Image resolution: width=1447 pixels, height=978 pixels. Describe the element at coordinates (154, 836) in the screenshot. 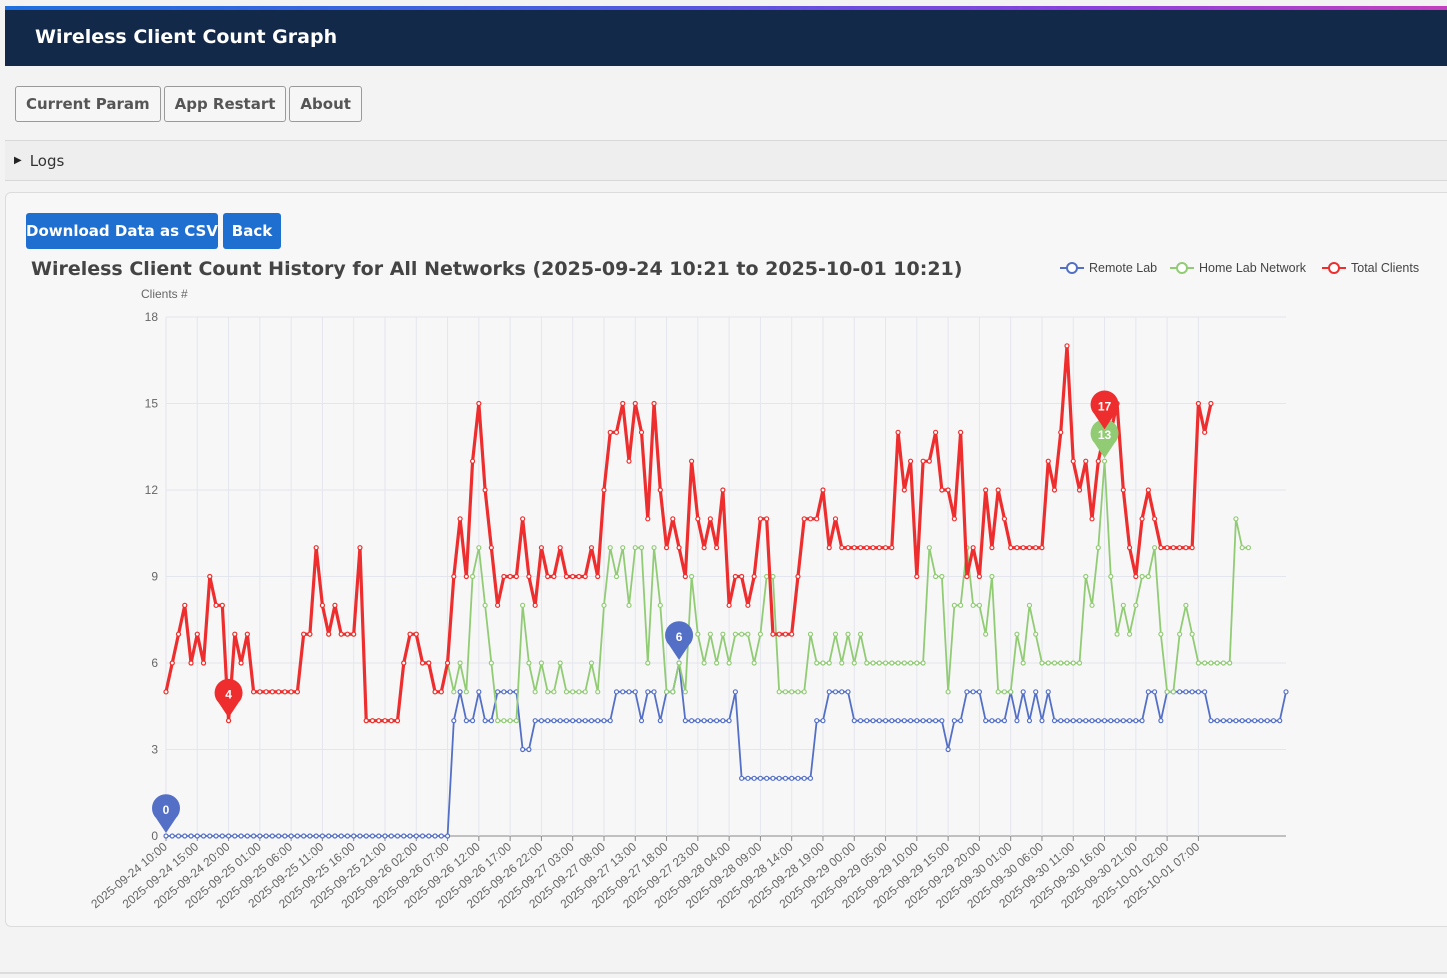

I see `y-tick-label: 0` at that location.